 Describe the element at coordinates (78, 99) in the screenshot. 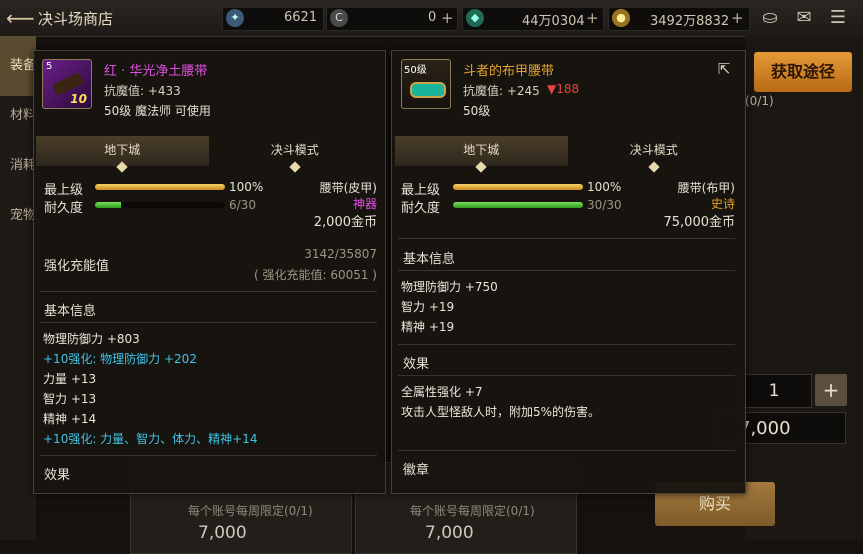

I see `enhance-badge: 10` at that location.